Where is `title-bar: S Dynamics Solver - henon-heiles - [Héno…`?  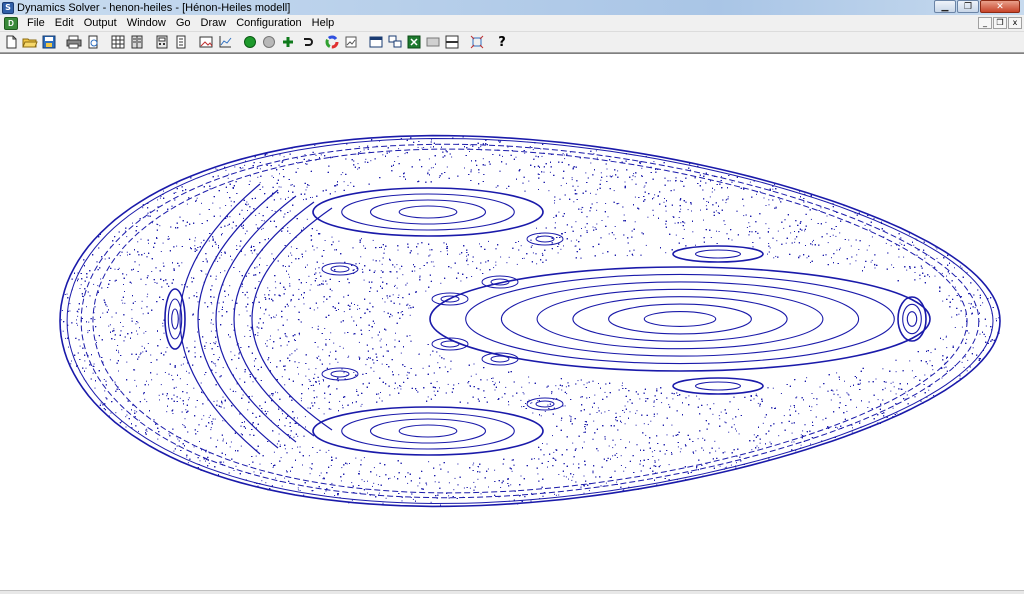
title-bar: S Dynamics Solver - henon-heiles - [Héno… is located at coordinates (512, 7).